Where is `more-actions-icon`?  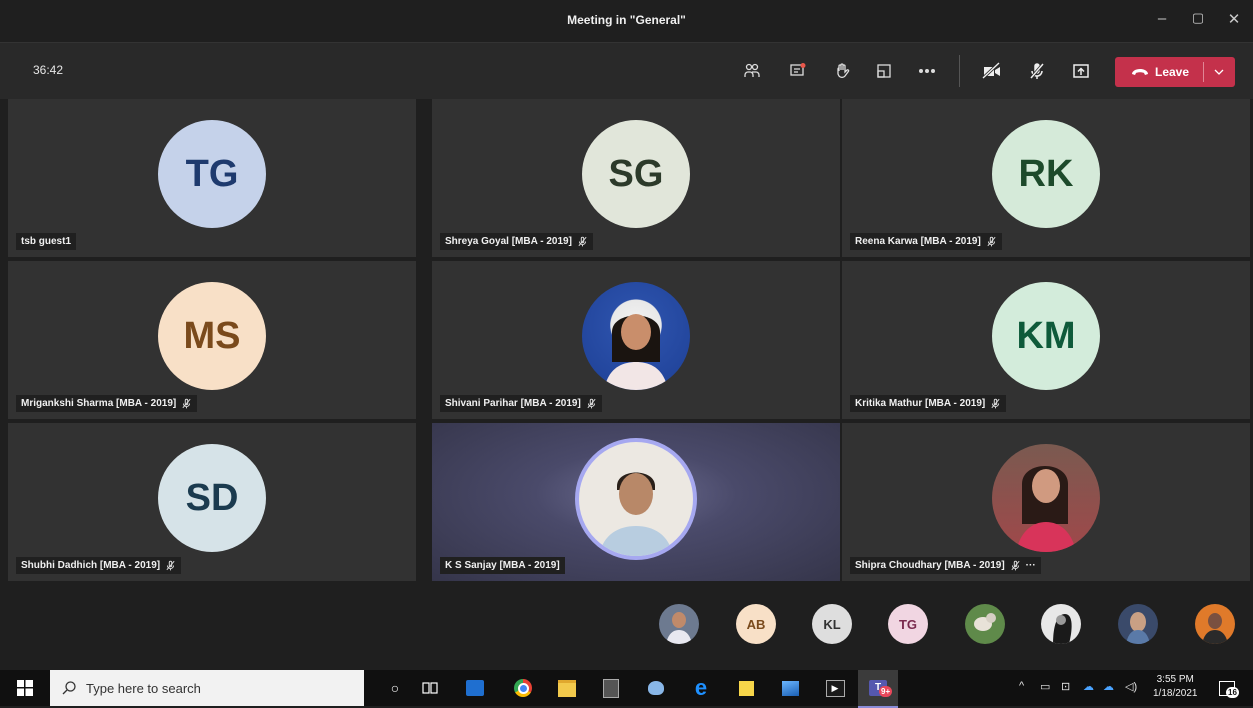
more-actions-icon is located at coordinates (927, 71).